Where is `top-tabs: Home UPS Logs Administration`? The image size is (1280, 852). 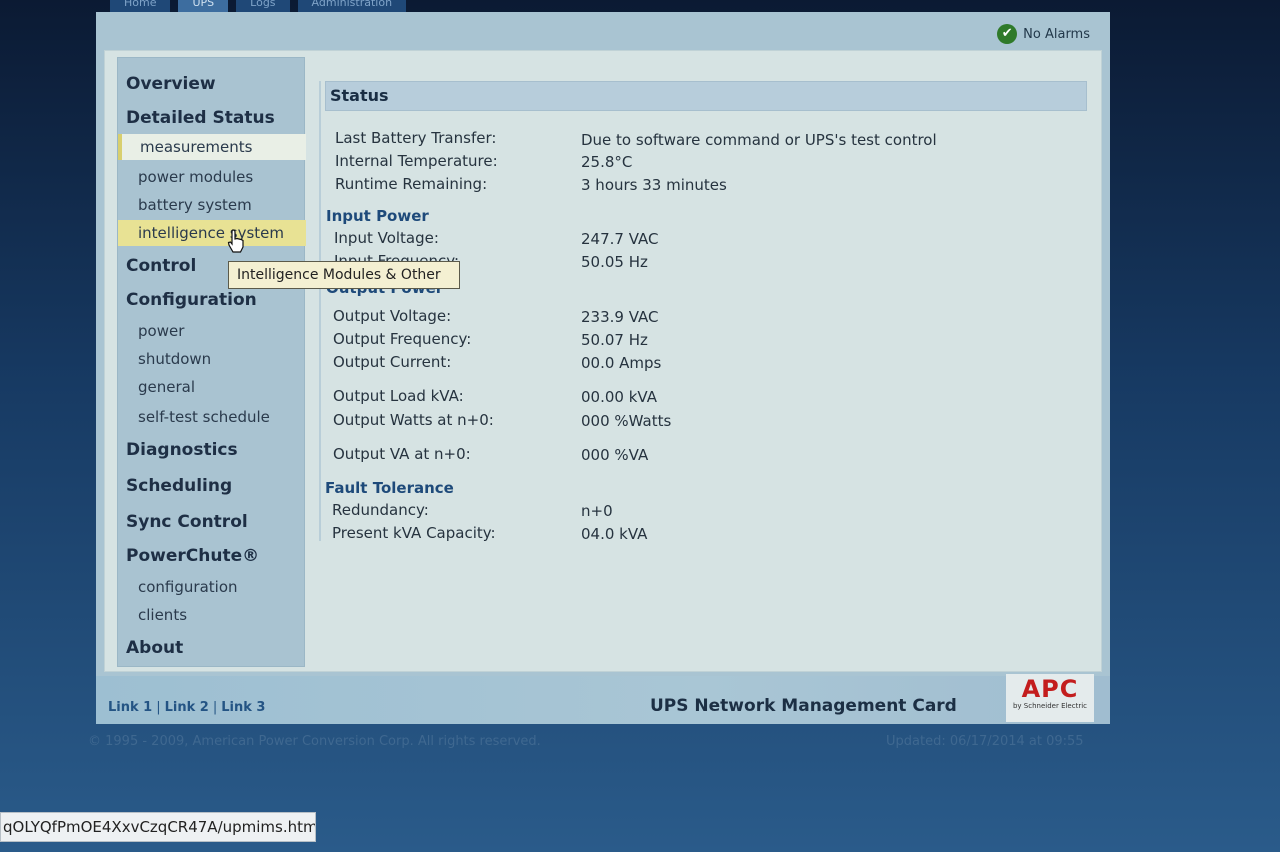 top-tabs: Home UPS Logs Administration is located at coordinates (258, 6).